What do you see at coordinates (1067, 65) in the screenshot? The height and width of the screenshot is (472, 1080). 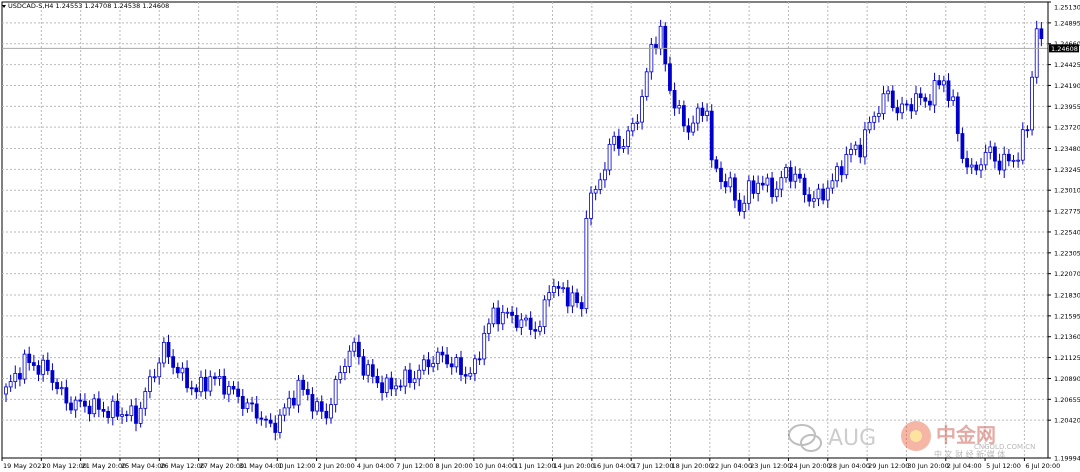 I see `price-tick-label-3: 1.24425` at bounding box center [1067, 65].